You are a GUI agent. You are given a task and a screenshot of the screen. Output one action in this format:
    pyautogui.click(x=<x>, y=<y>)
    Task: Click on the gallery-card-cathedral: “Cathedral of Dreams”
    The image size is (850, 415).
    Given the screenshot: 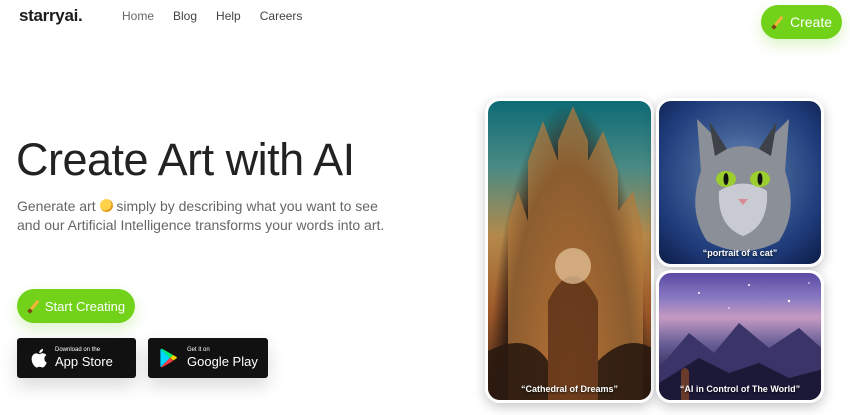 What is the action you would take?
    pyautogui.click(x=569, y=250)
    